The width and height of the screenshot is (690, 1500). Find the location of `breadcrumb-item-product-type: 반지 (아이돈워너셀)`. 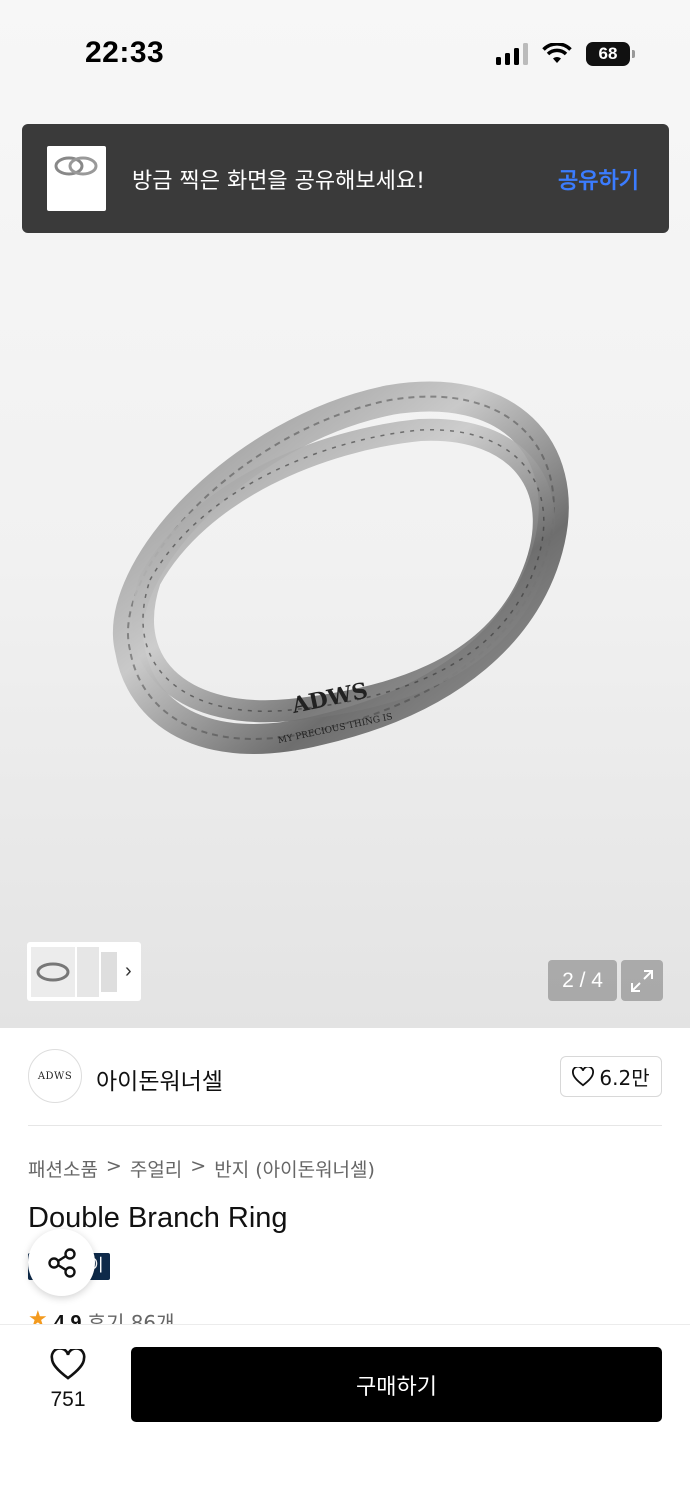

breadcrumb-item-product-type: 반지 (아이돈워너셀) is located at coordinates (294, 1168).